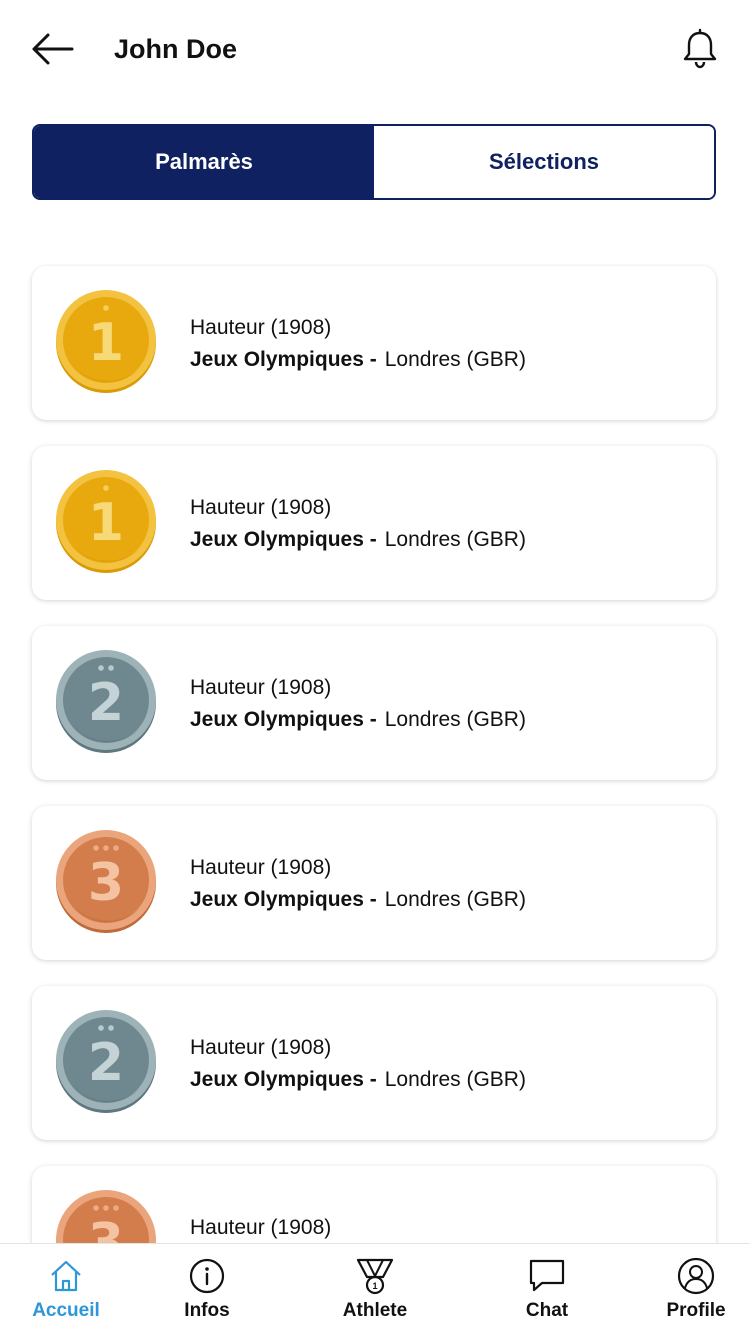 This screenshot has height=1334, width=750. Describe the element at coordinates (207, 1310) in the screenshot. I see `nav-label: Infos` at that location.